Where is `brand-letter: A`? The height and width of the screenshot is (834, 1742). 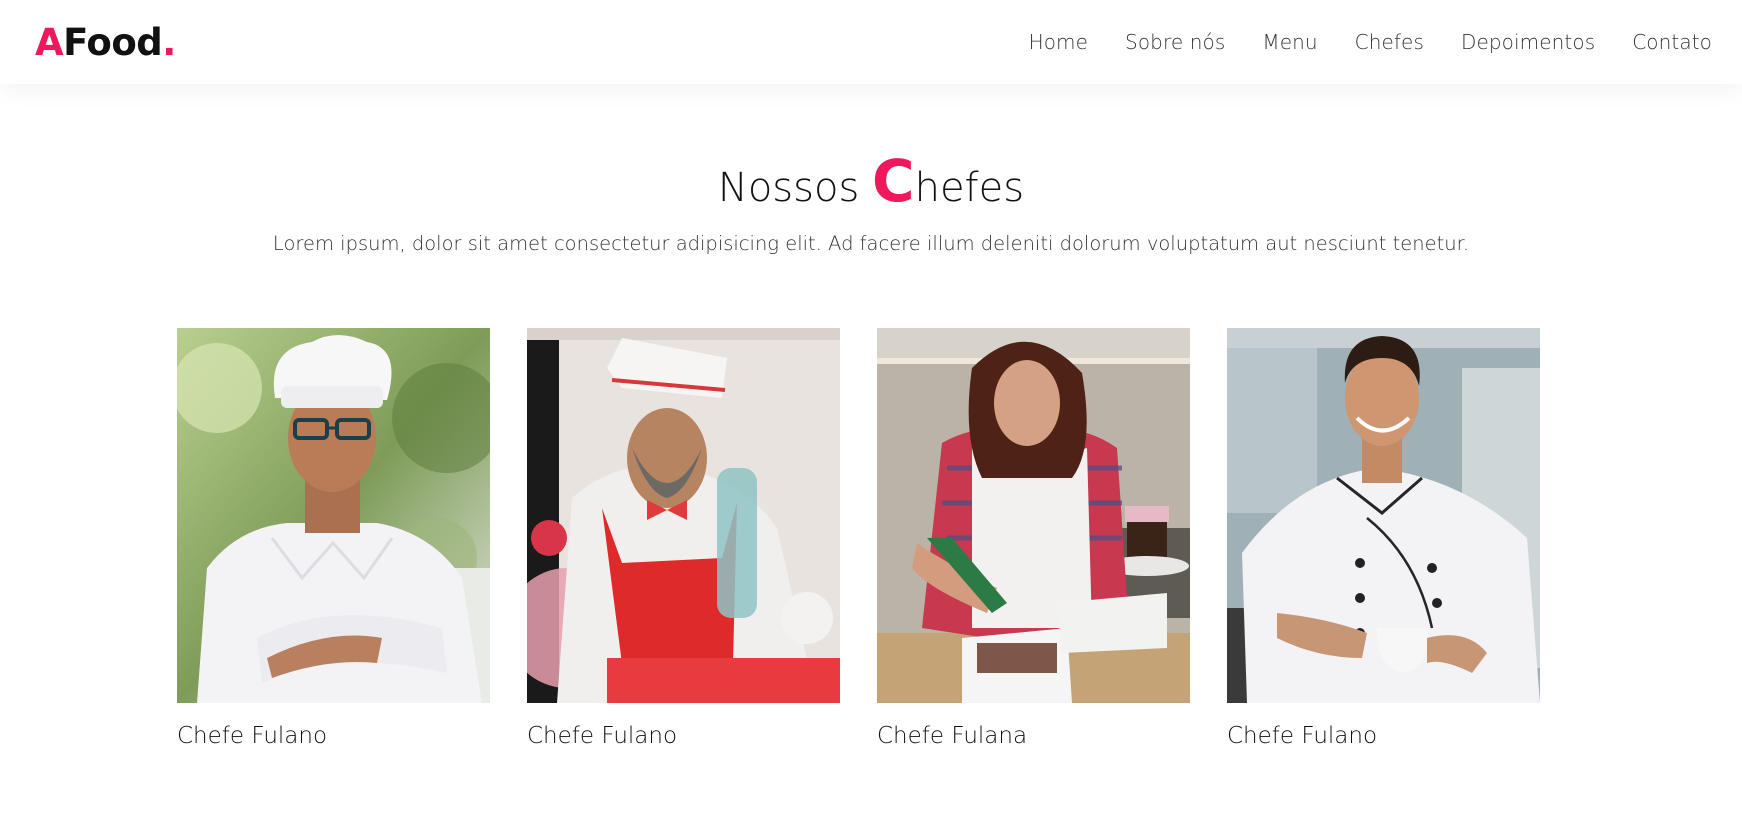 brand-letter: A is located at coordinates (49, 42).